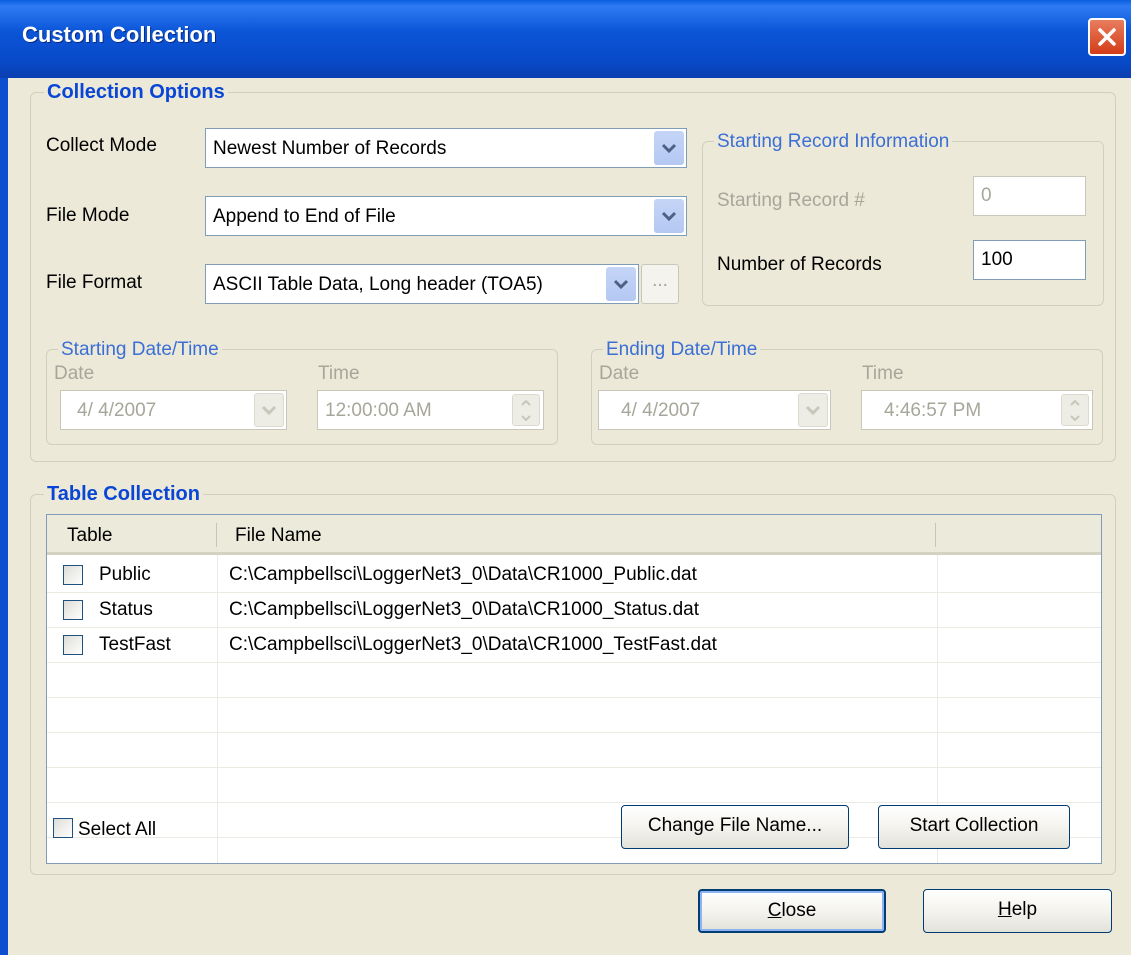 This screenshot has height=955, width=1131. What do you see at coordinates (173, 410) in the screenshot?
I see `start-date-picker: 4/ 4/2007` at bounding box center [173, 410].